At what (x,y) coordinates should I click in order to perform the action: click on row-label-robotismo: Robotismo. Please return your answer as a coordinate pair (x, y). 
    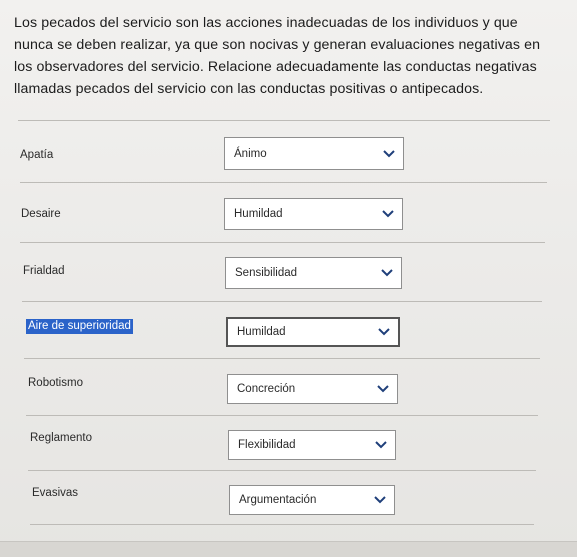
    Looking at the image, I should click on (55, 383).